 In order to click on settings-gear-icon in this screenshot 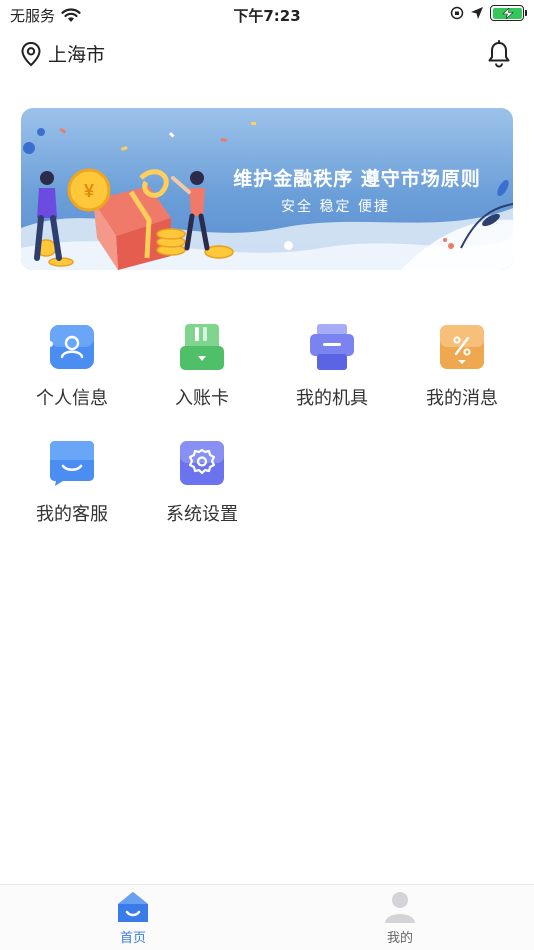, I will do `click(202, 463)`.